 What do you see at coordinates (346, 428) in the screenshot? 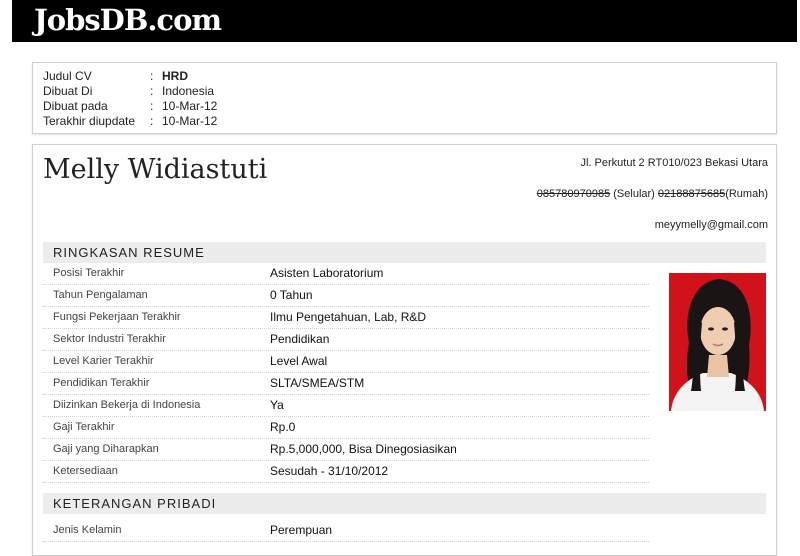
I see `summary-row: Gaji Terakhir Rp.0` at bounding box center [346, 428].